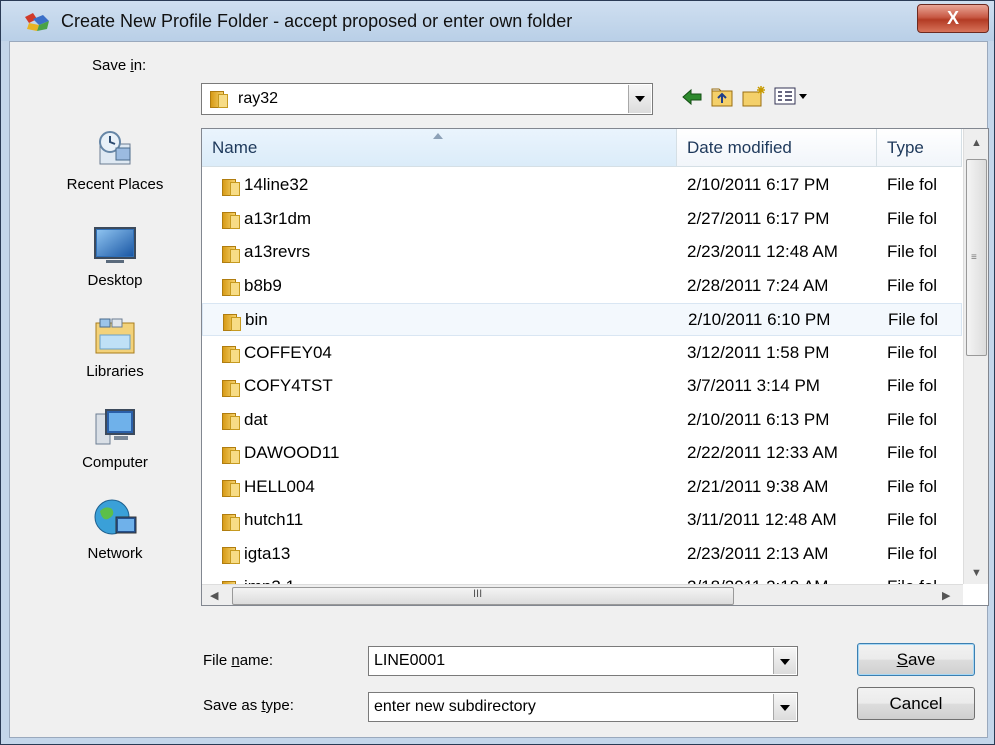 Image resolution: width=995 pixels, height=745 pixels. I want to click on file-row: dat 2/10/2011 6:13 PM File fol, so click(582, 420).